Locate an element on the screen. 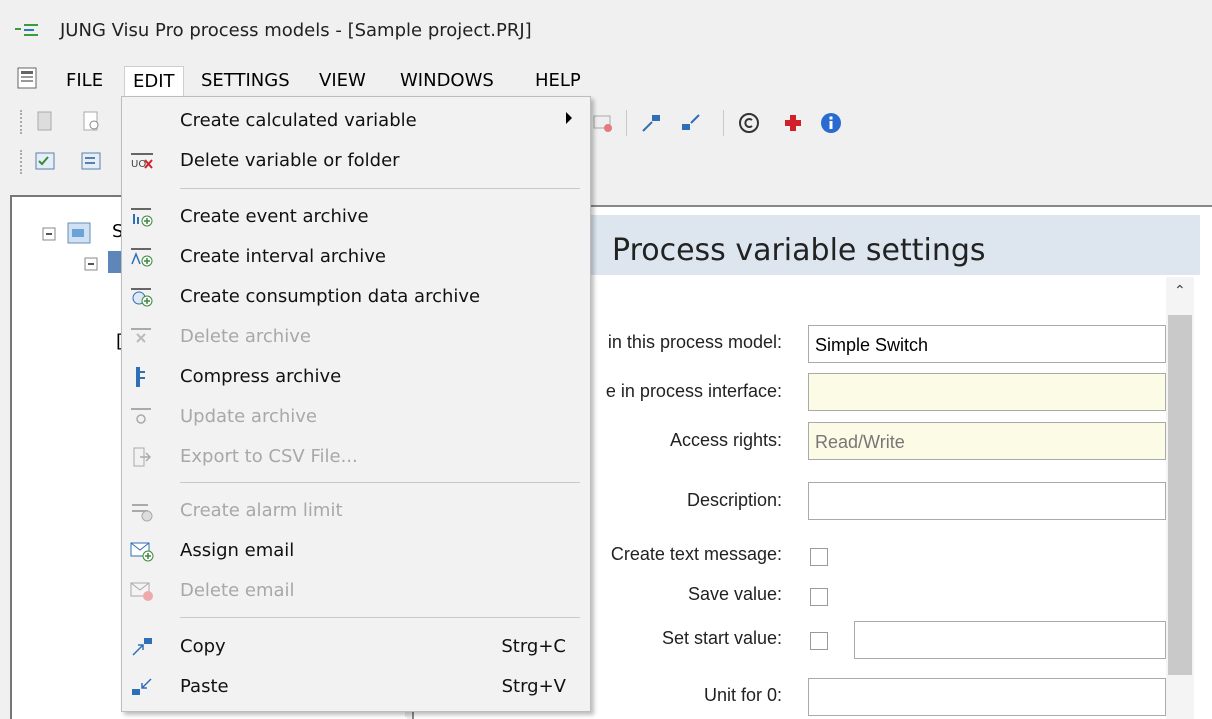  create-text-message-label: Create text message: is located at coordinates (696, 554).